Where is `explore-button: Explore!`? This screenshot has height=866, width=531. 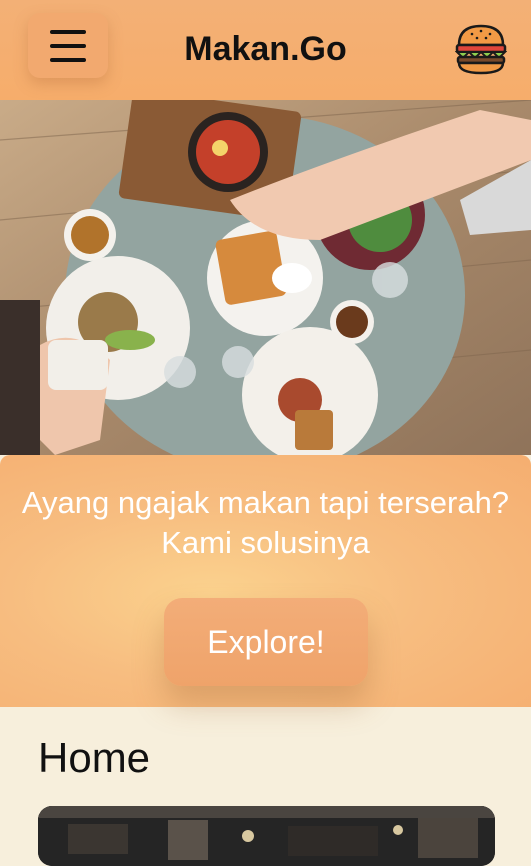 explore-button: Explore! is located at coordinates (266, 642).